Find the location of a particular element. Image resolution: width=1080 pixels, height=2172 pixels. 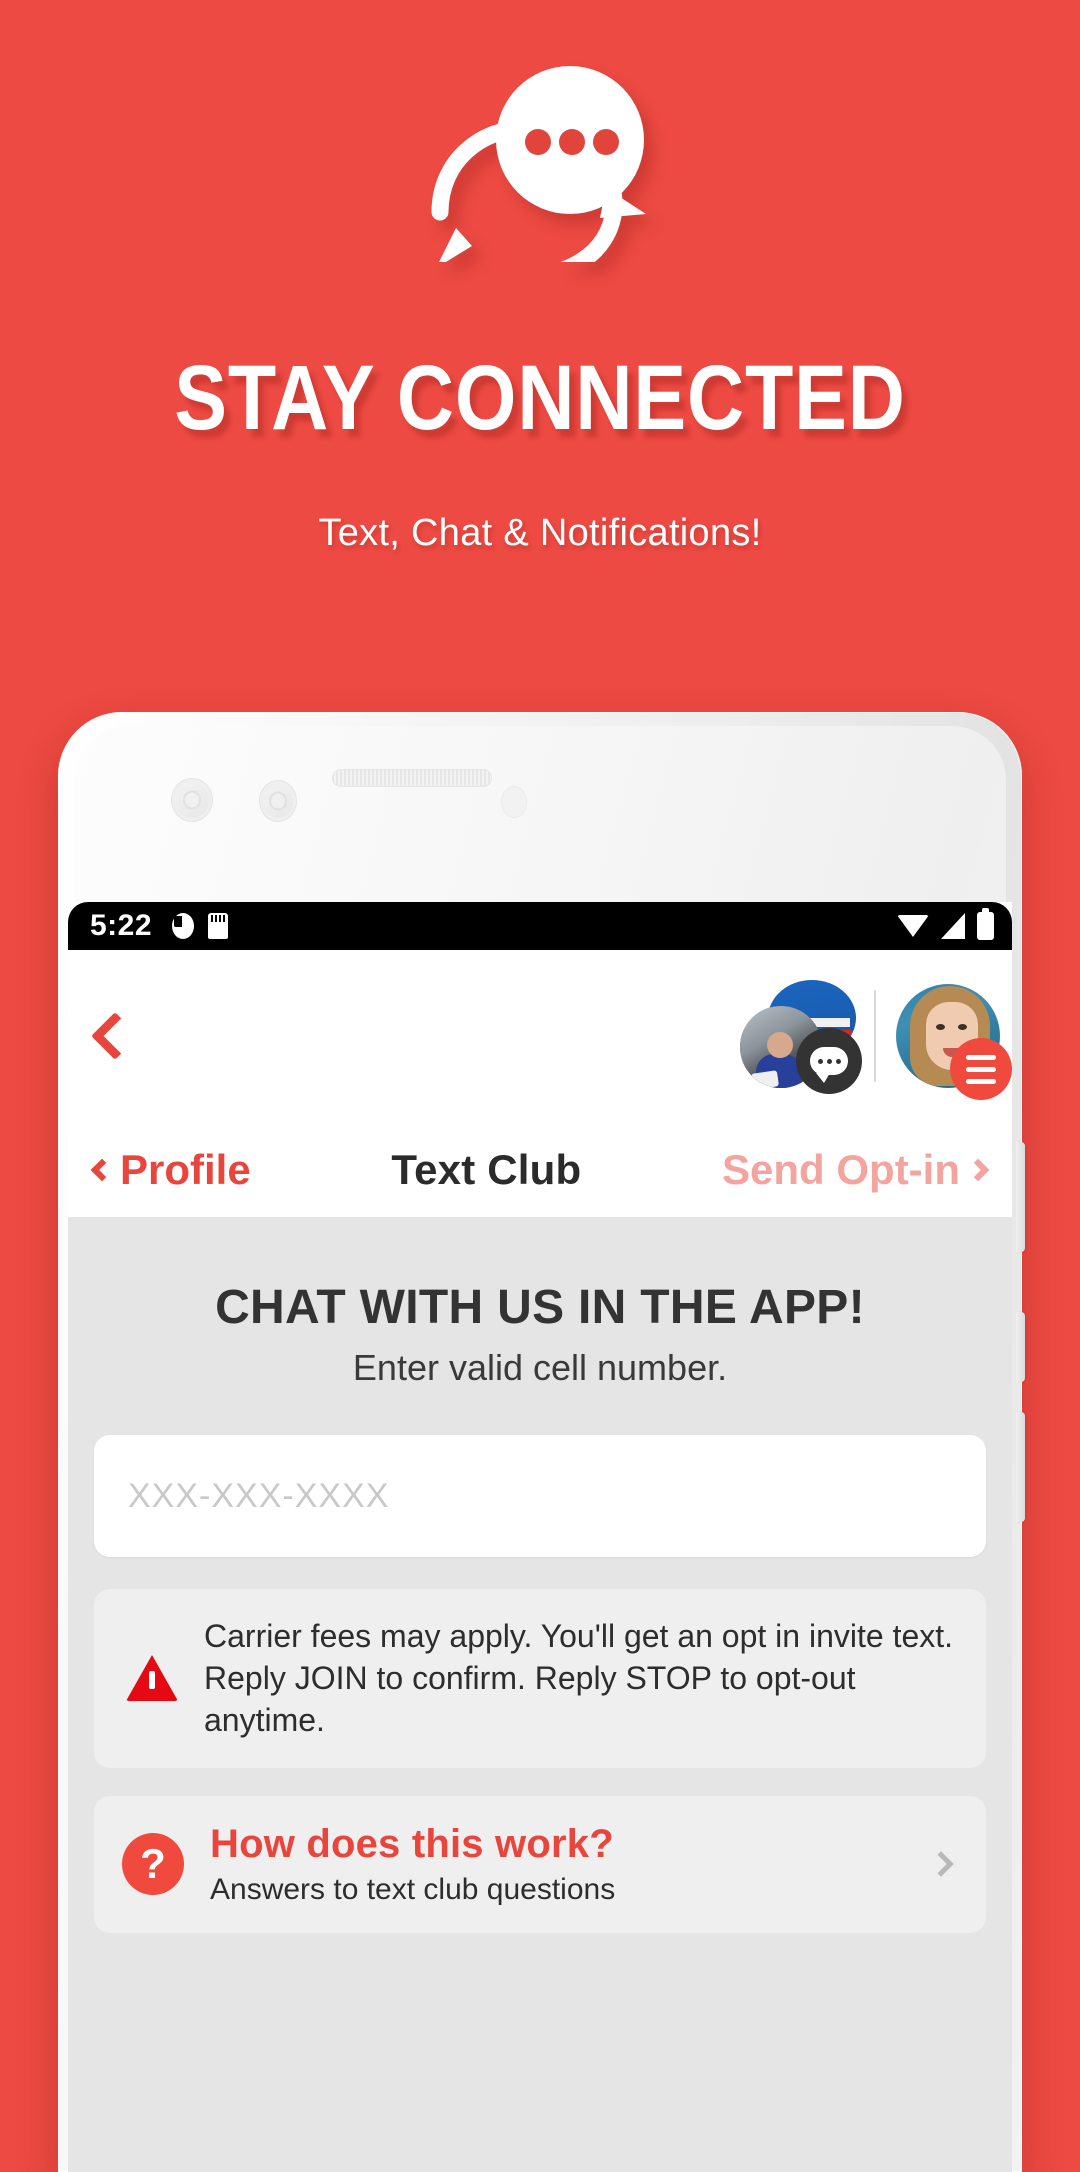

sd-card-icon is located at coordinates (218, 926).